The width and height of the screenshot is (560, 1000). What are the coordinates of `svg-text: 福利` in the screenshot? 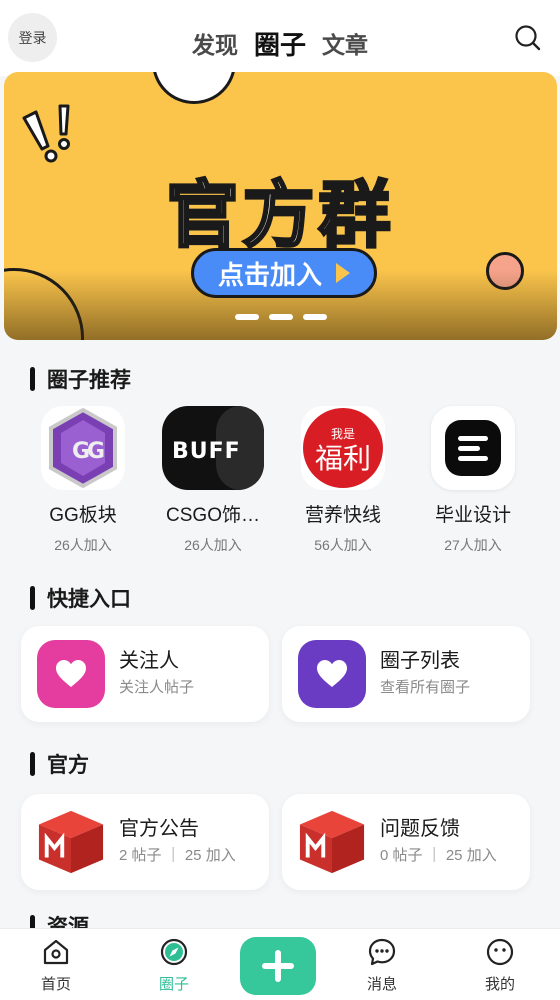 It's located at (343, 458).